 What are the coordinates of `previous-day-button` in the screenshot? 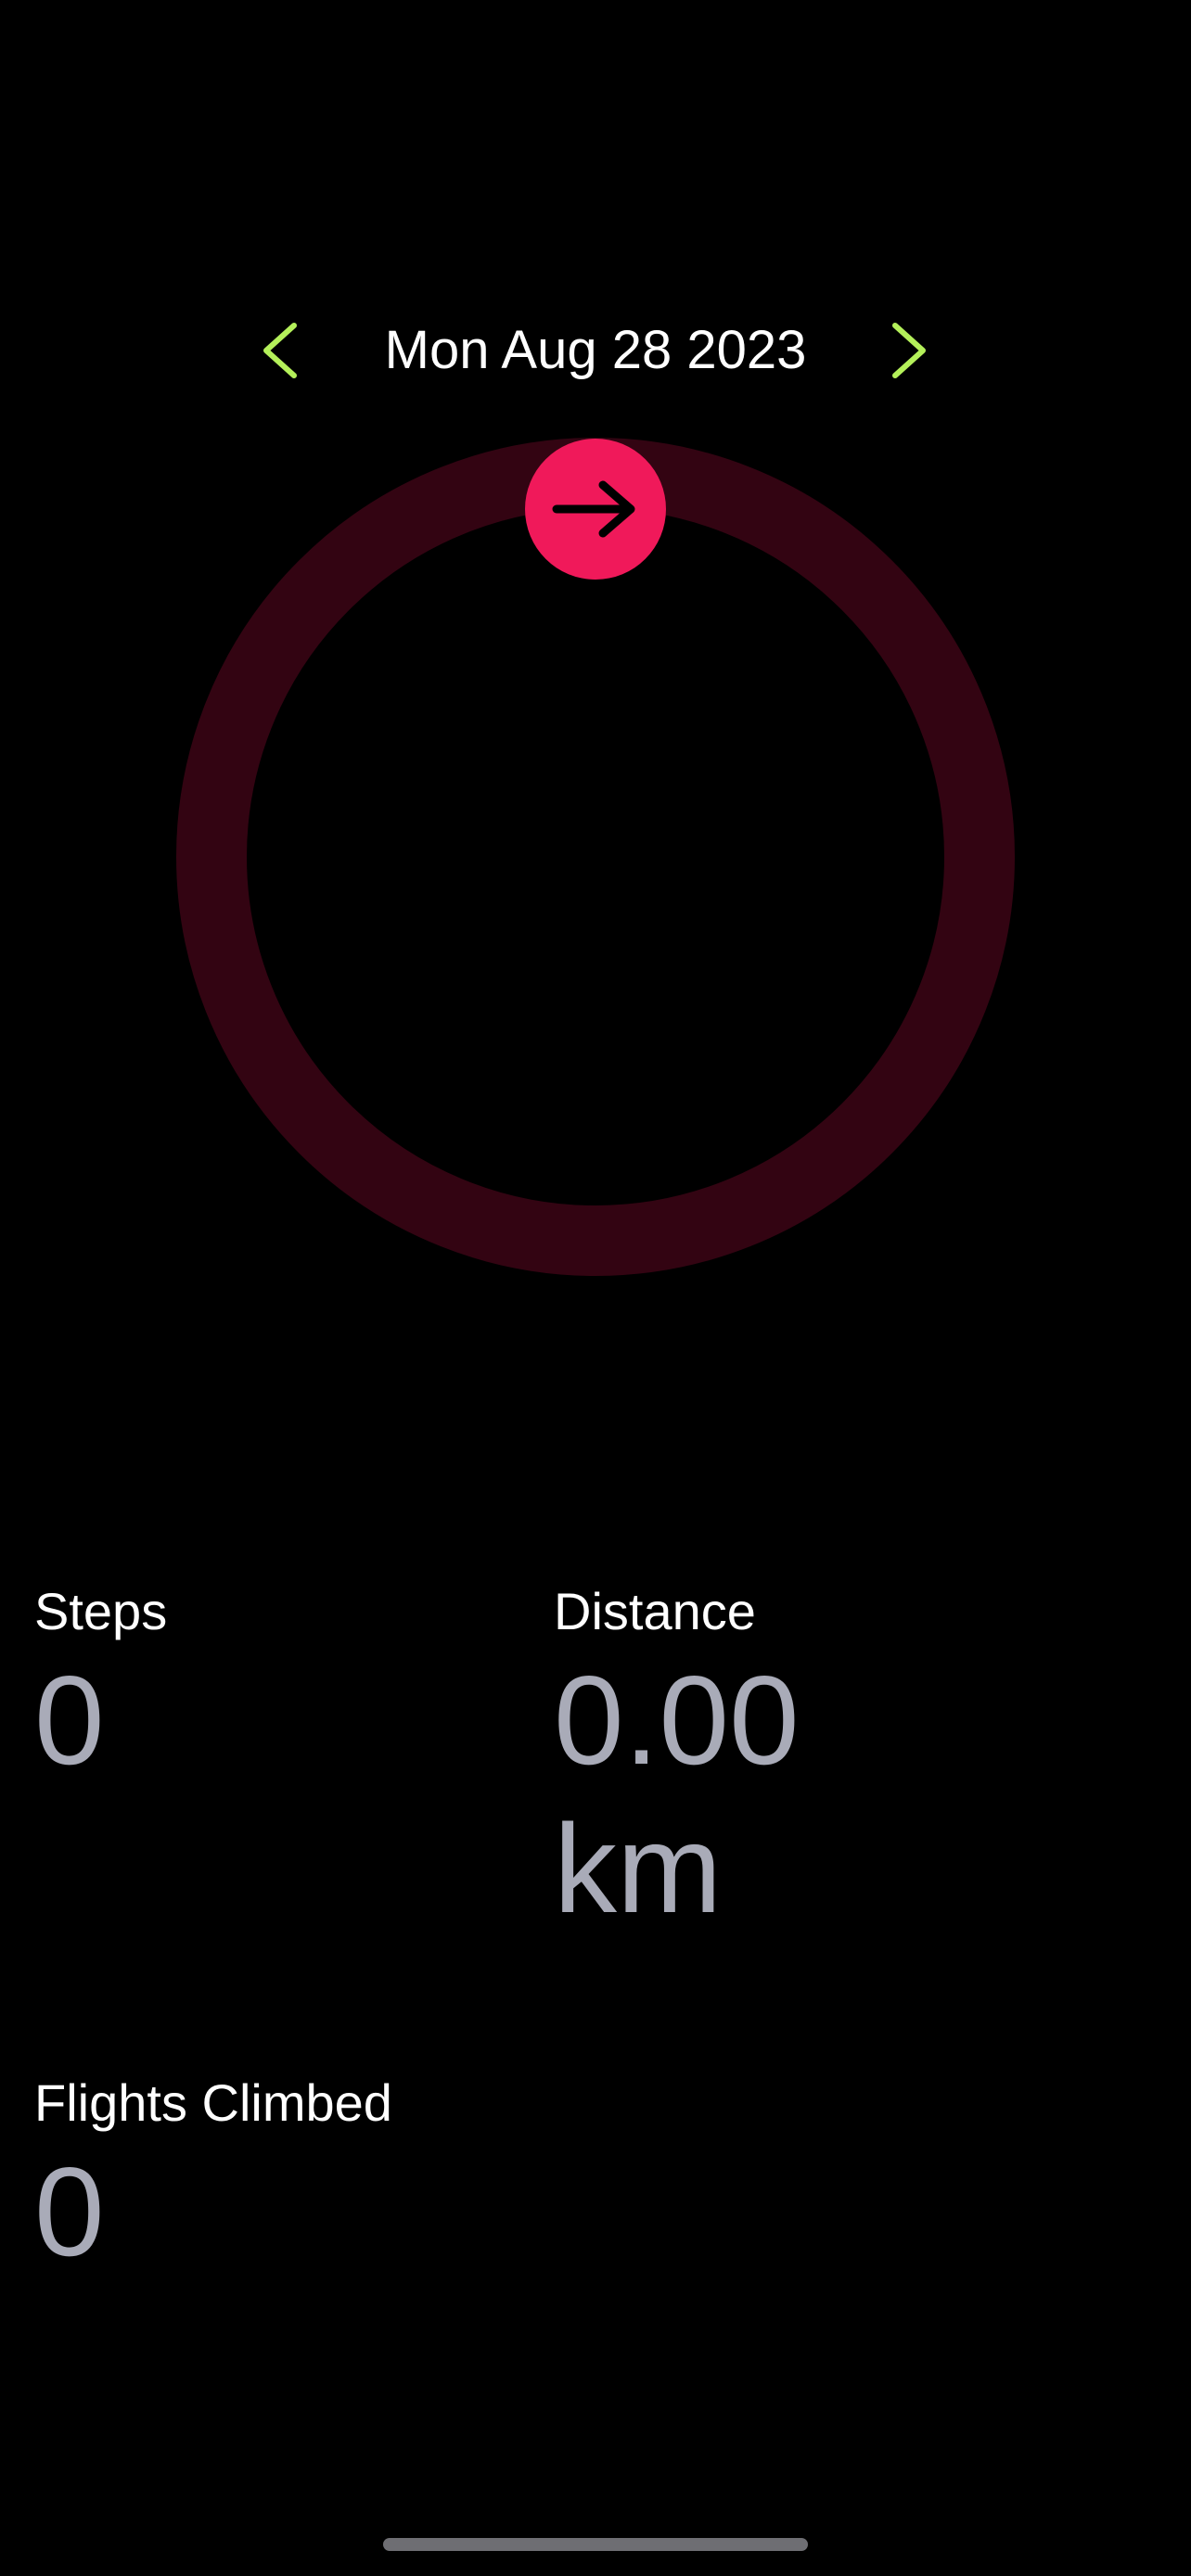 It's located at (280, 350).